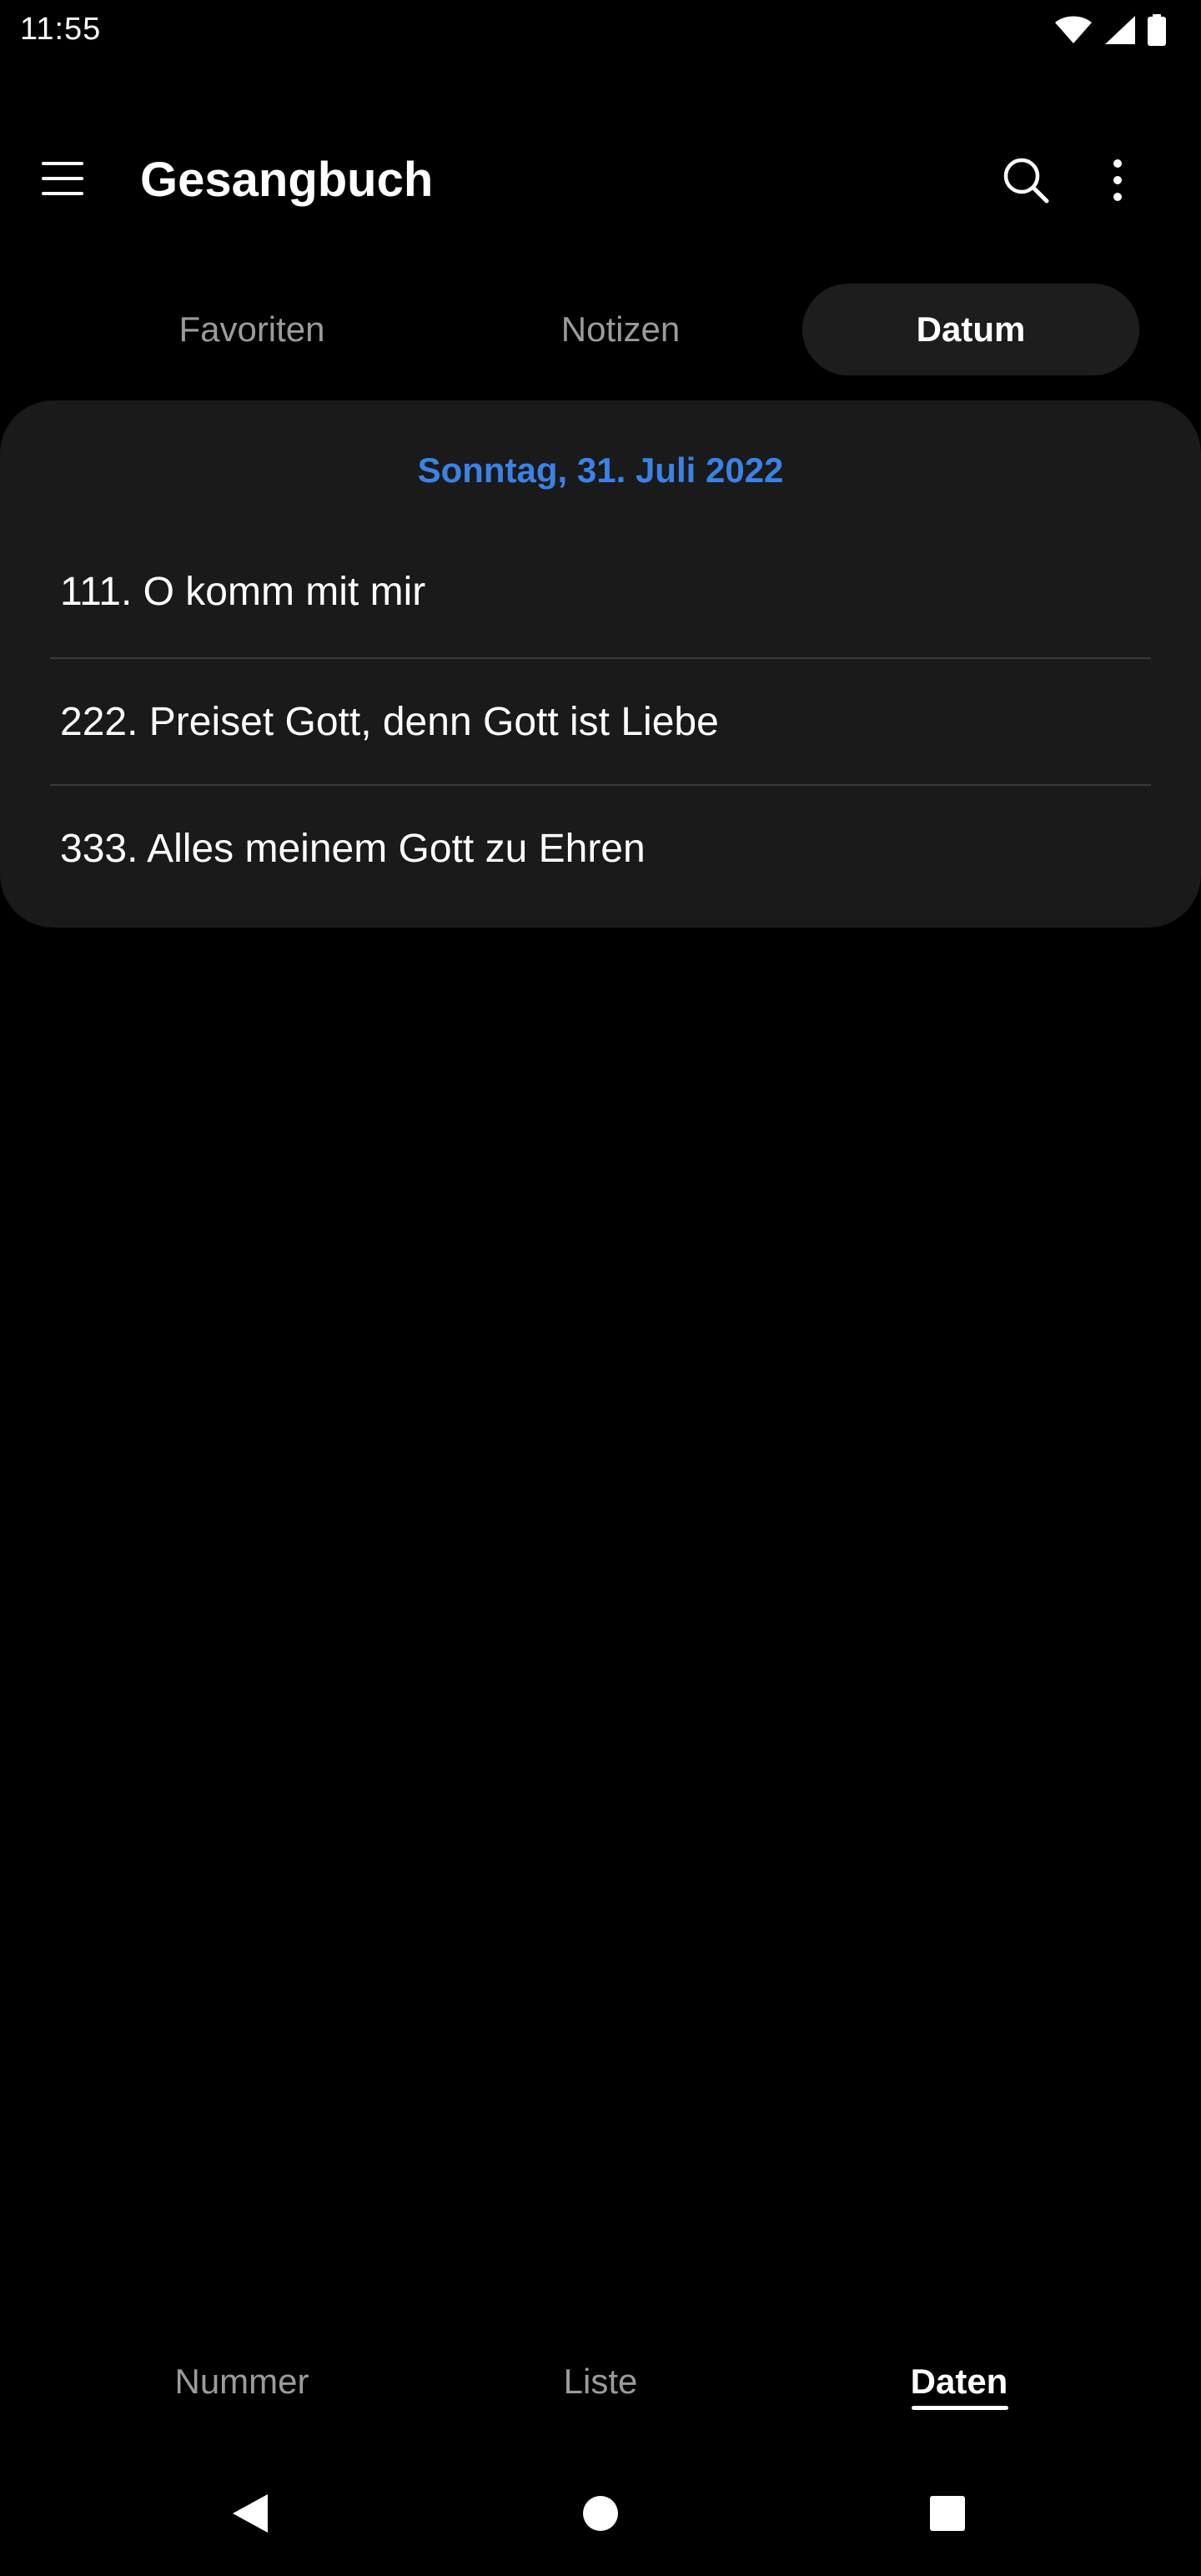 This screenshot has width=1201, height=2576. I want to click on status-time: 11:55, so click(61, 29).